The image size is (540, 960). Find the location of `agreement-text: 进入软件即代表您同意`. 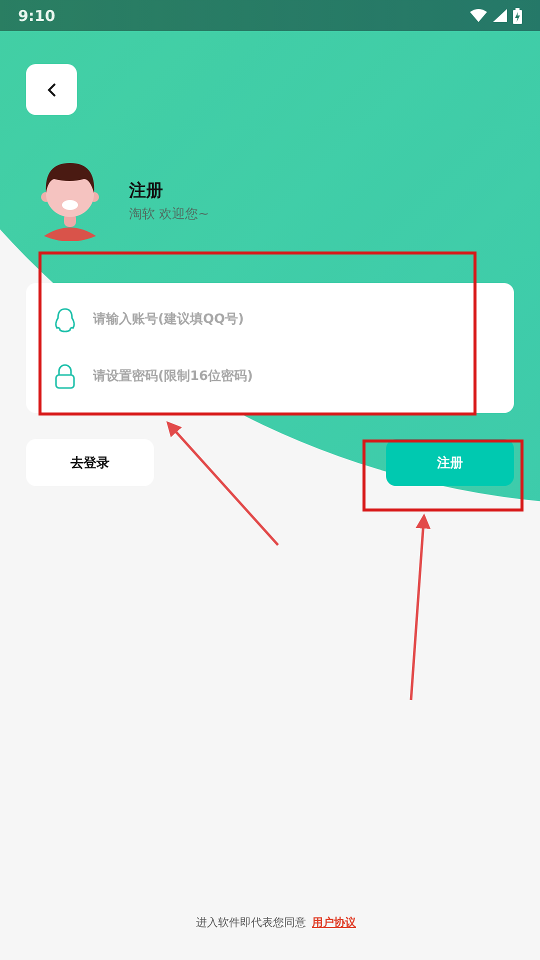

agreement-text: 进入软件即代表您同意 is located at coordinates (251, 922).